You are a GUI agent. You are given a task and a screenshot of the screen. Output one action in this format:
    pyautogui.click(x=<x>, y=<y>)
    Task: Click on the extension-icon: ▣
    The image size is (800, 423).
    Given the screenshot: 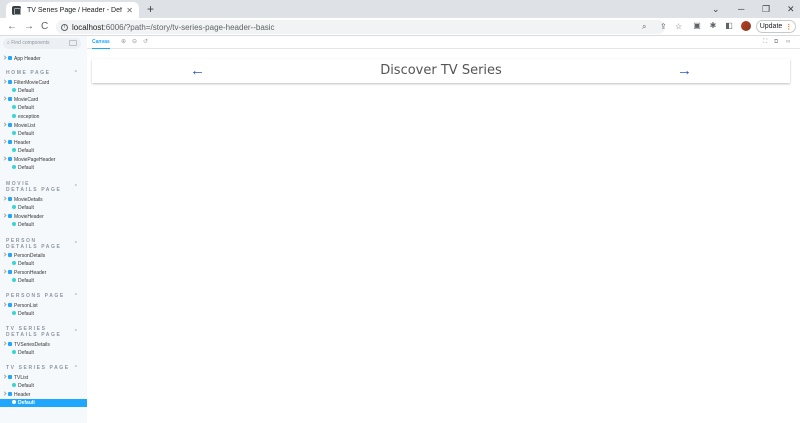 What is the action you would take?
    pyautogui.click(x=697, y=26)
    